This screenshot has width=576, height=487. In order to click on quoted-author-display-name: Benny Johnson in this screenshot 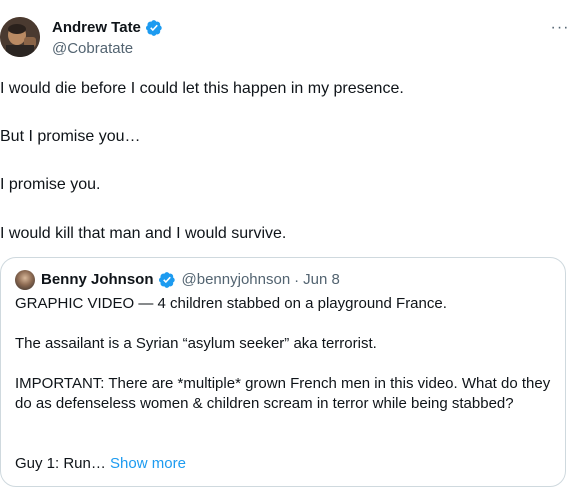, I will do `click(97, 280)`.